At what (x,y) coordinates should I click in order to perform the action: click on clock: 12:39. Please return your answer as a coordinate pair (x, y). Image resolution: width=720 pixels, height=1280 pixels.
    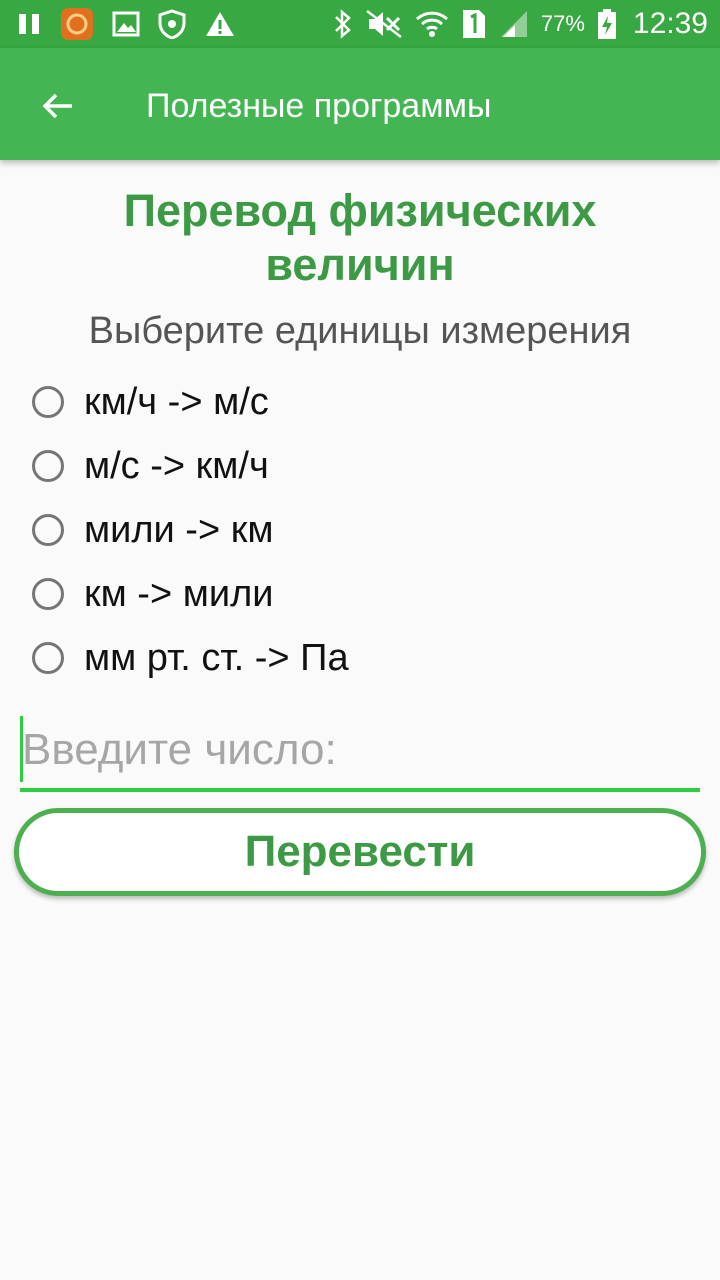
    Looking at the image, I should click on (670, 23).